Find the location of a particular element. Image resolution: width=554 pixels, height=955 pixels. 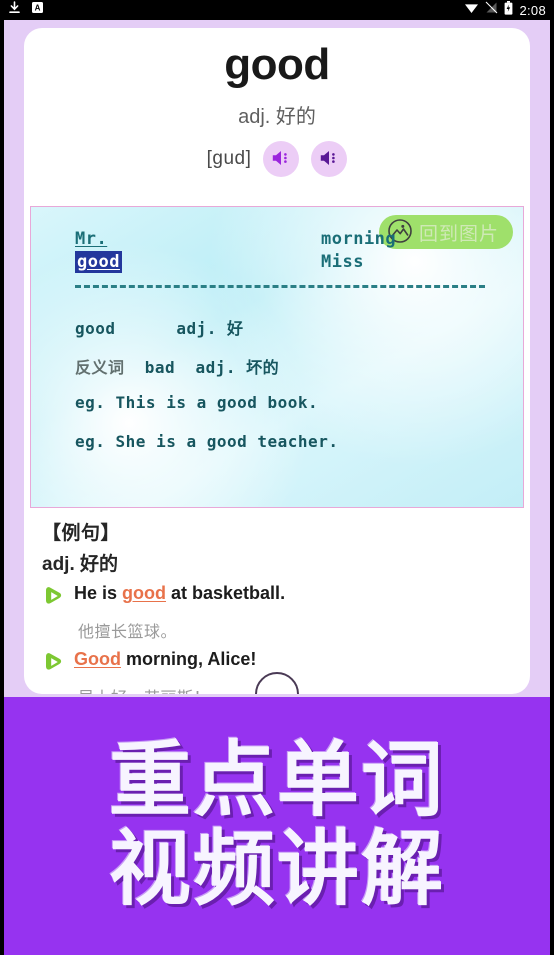

example-pos-label: adj. 好的 is located at coordinates (80, 564).